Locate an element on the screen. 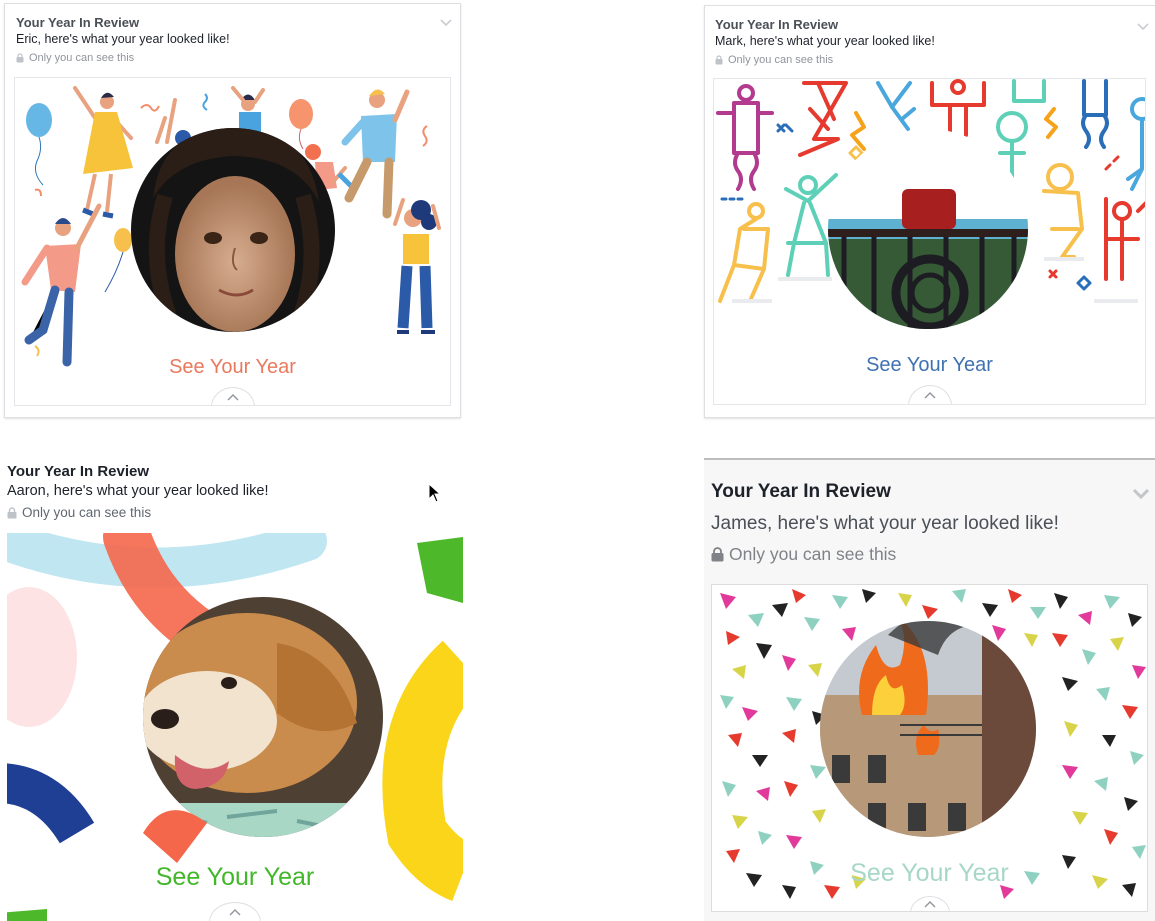 This screenshot has height=921, width=1155. mouse-pointer-icon is located at coordinates (435, 493).